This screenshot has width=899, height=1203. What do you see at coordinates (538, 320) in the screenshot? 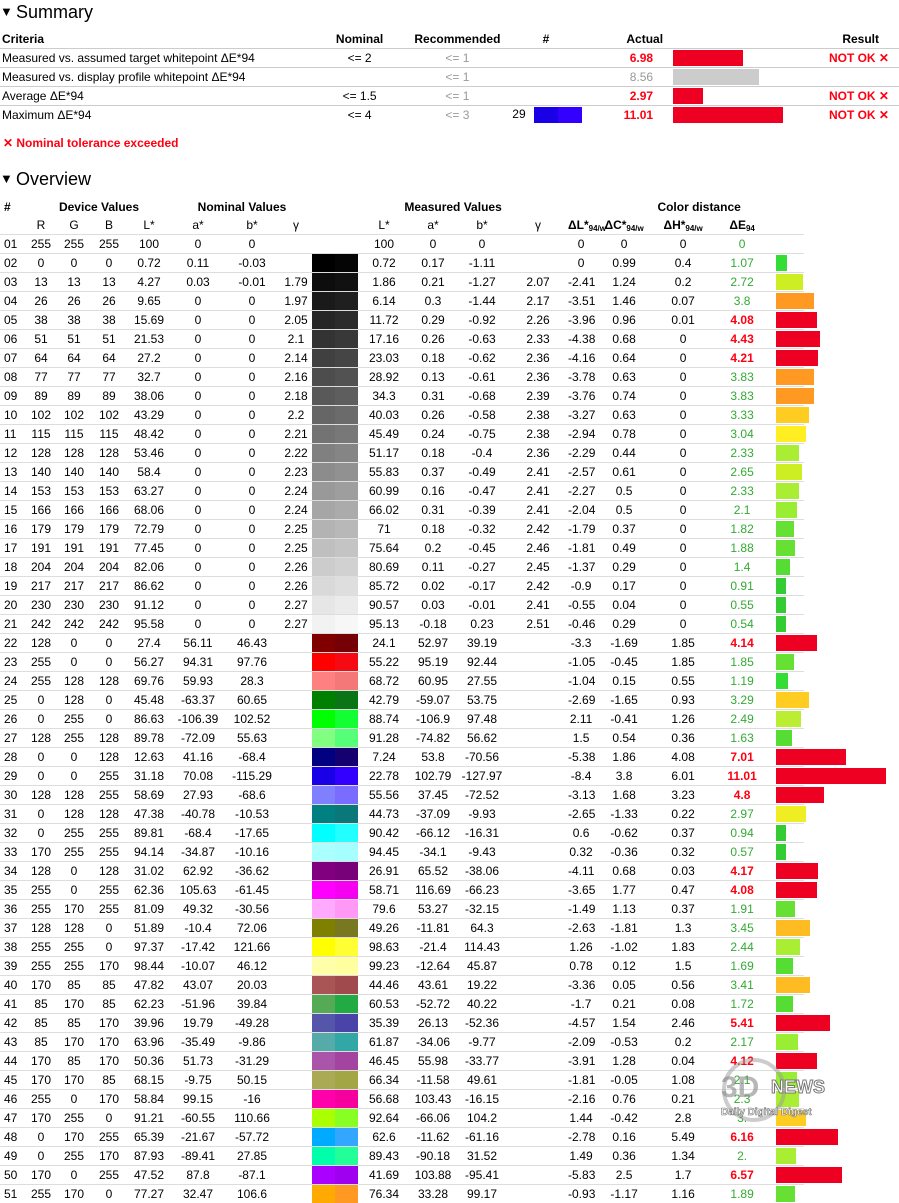
I see `measured-gamma: 2.26` at bounding box center [538, 320].